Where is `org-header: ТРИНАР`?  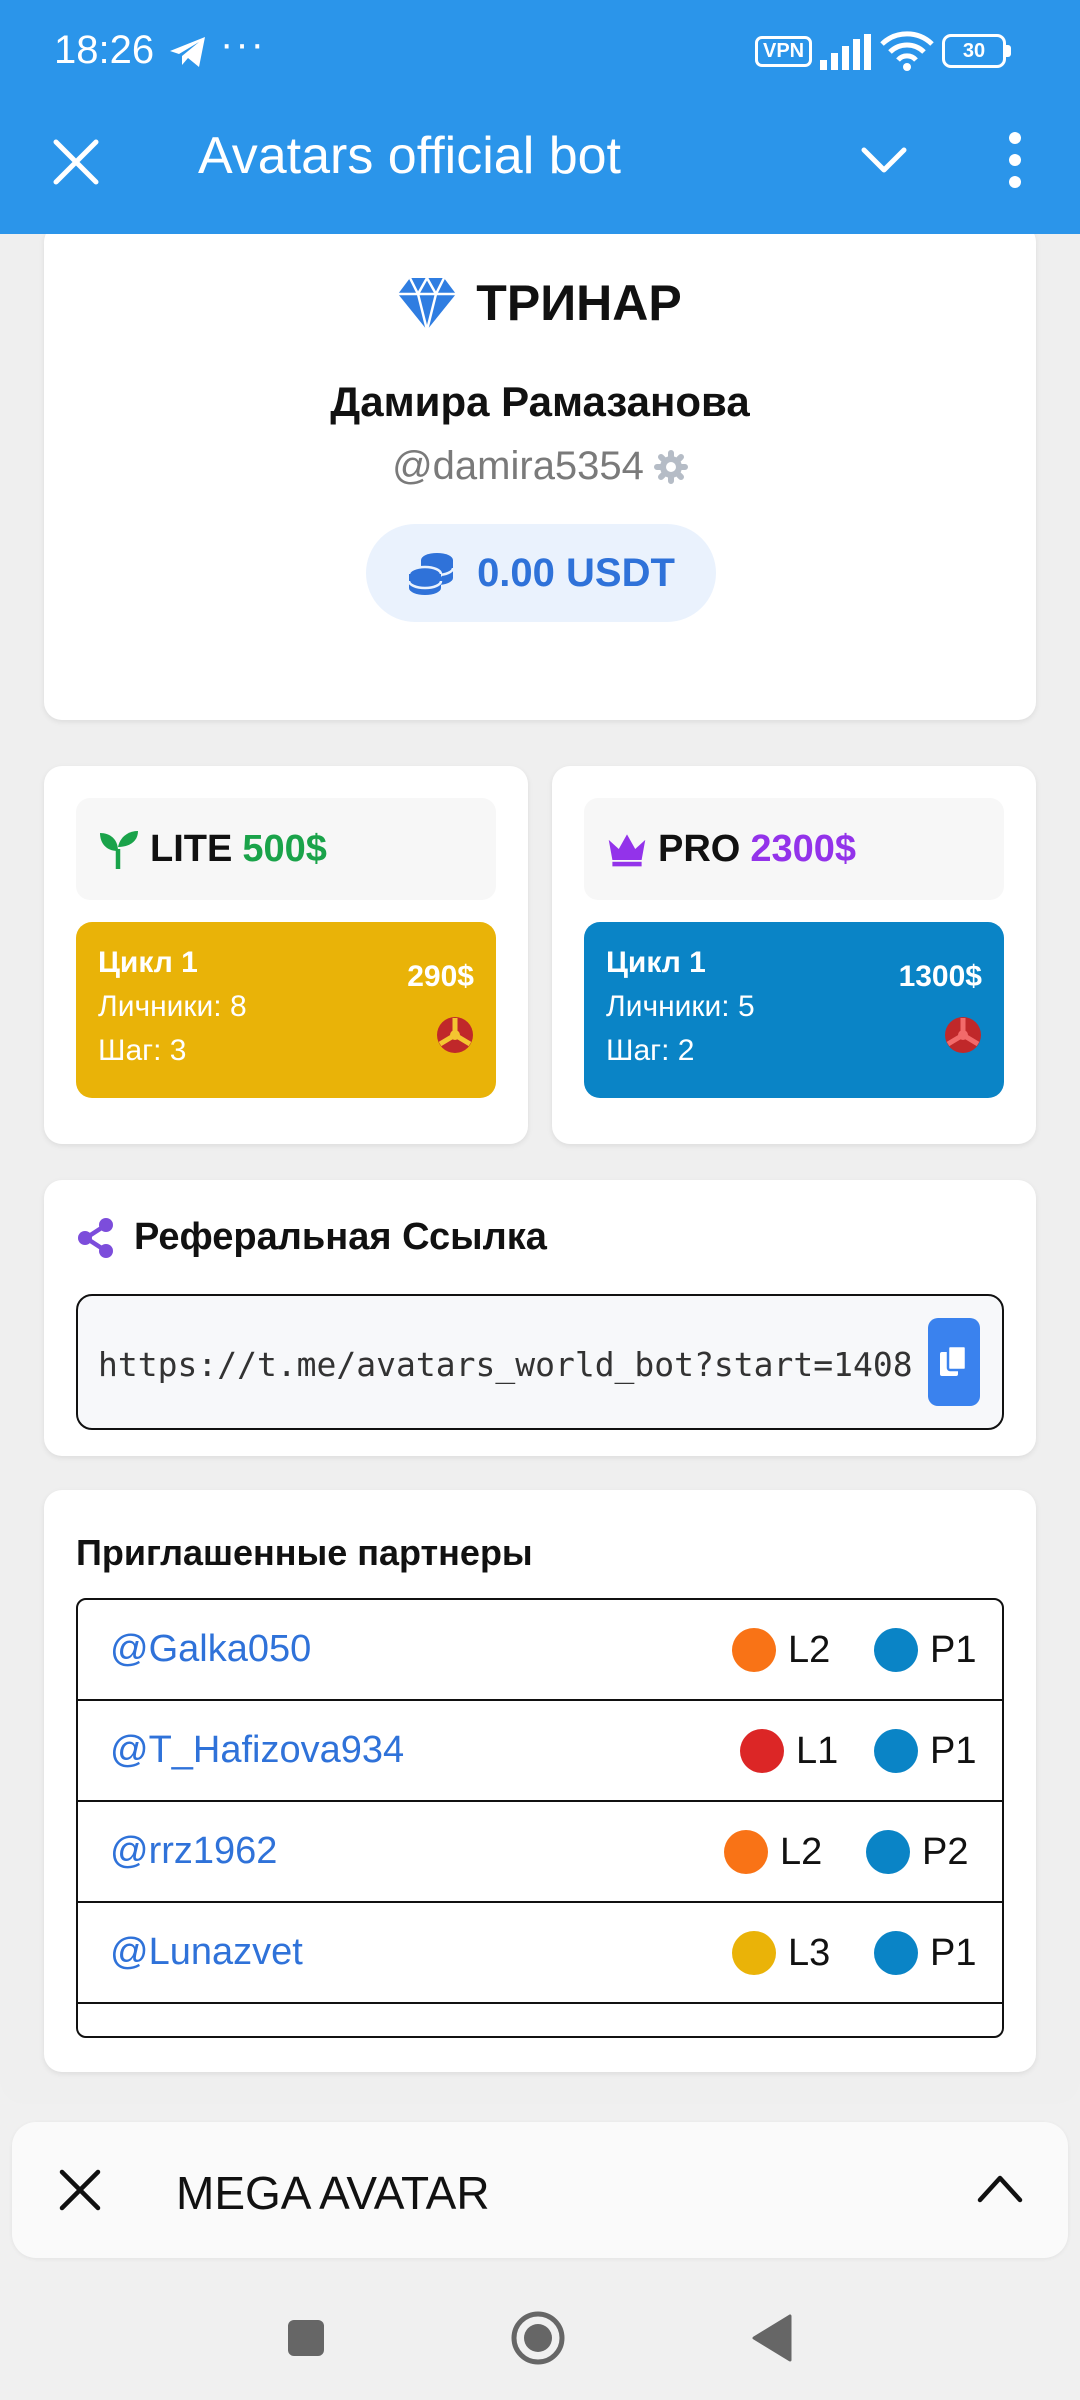 org-header: ТРИНАР is located at coordinates (540, 303).